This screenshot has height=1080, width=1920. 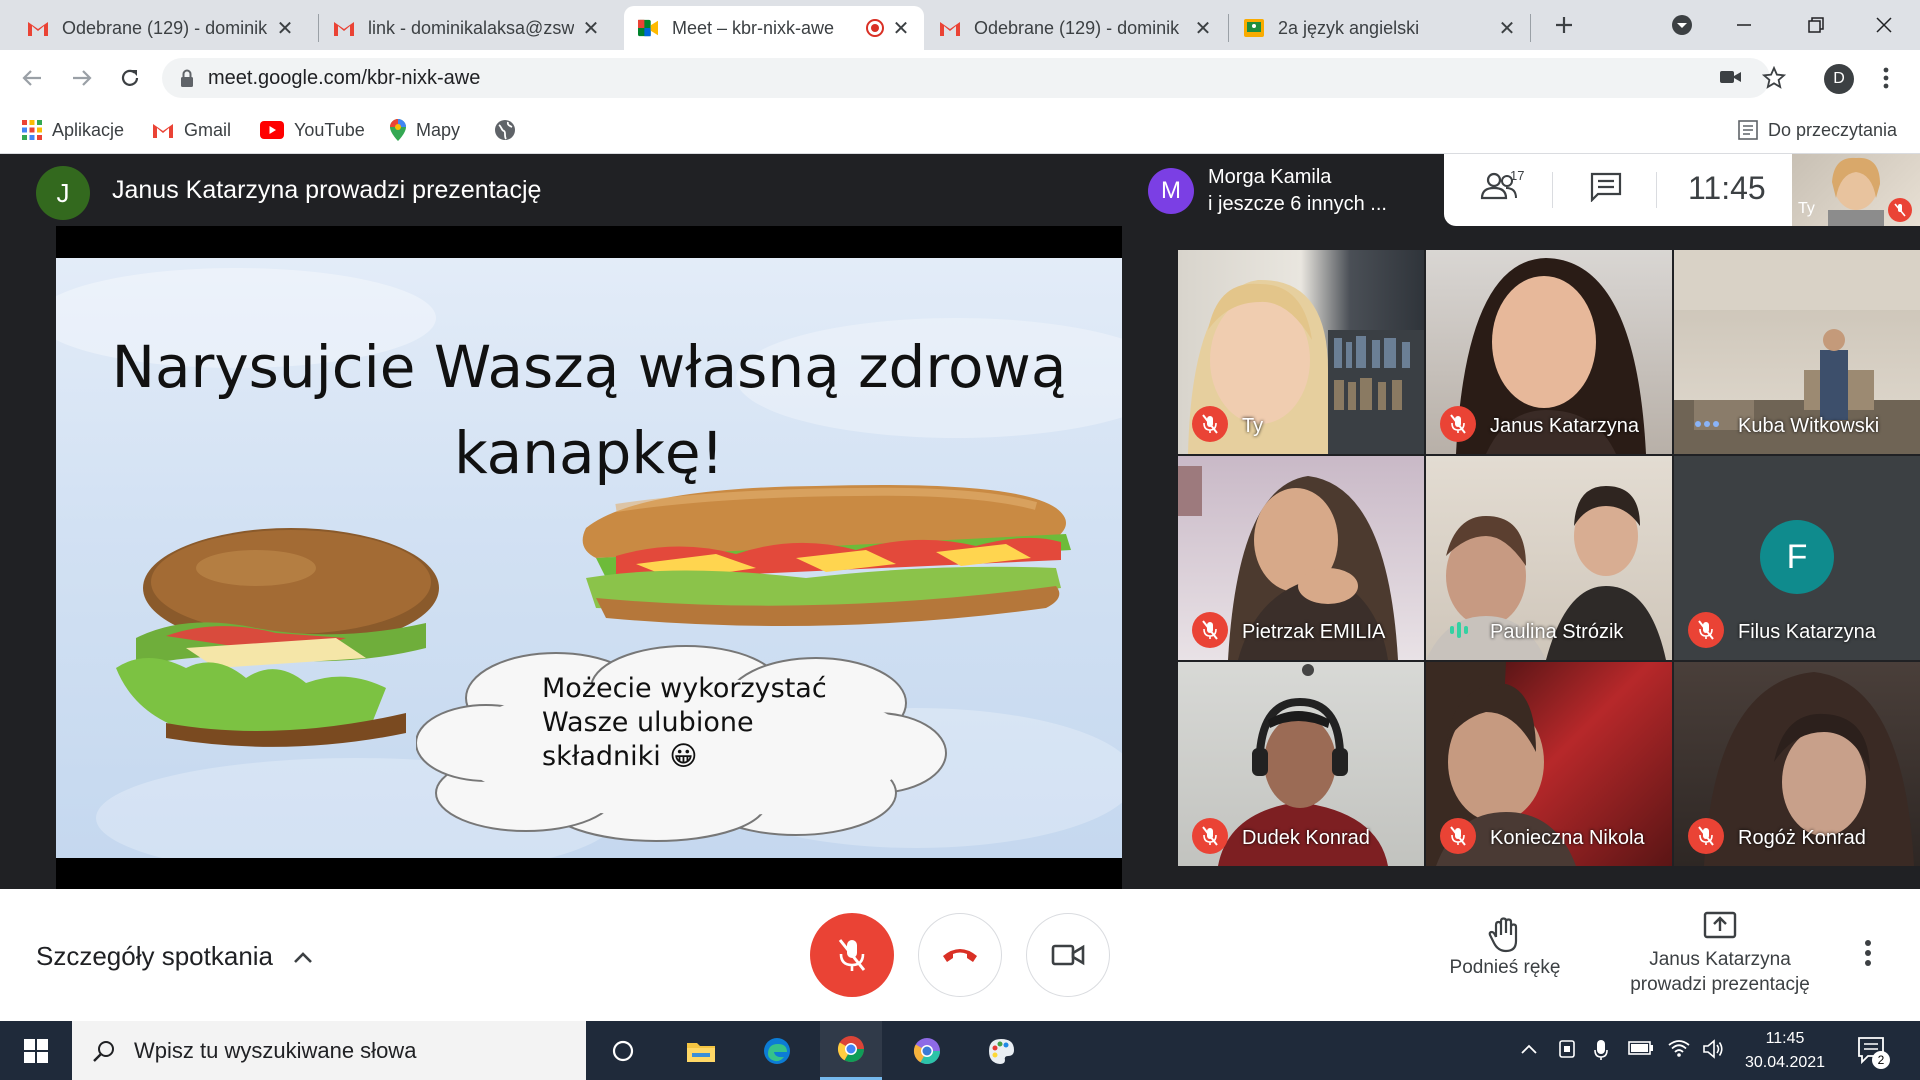 What do you see at coordinates (272, 130) in the screenshot?
I see `youtube-icon` at bounding box center [272, 130].